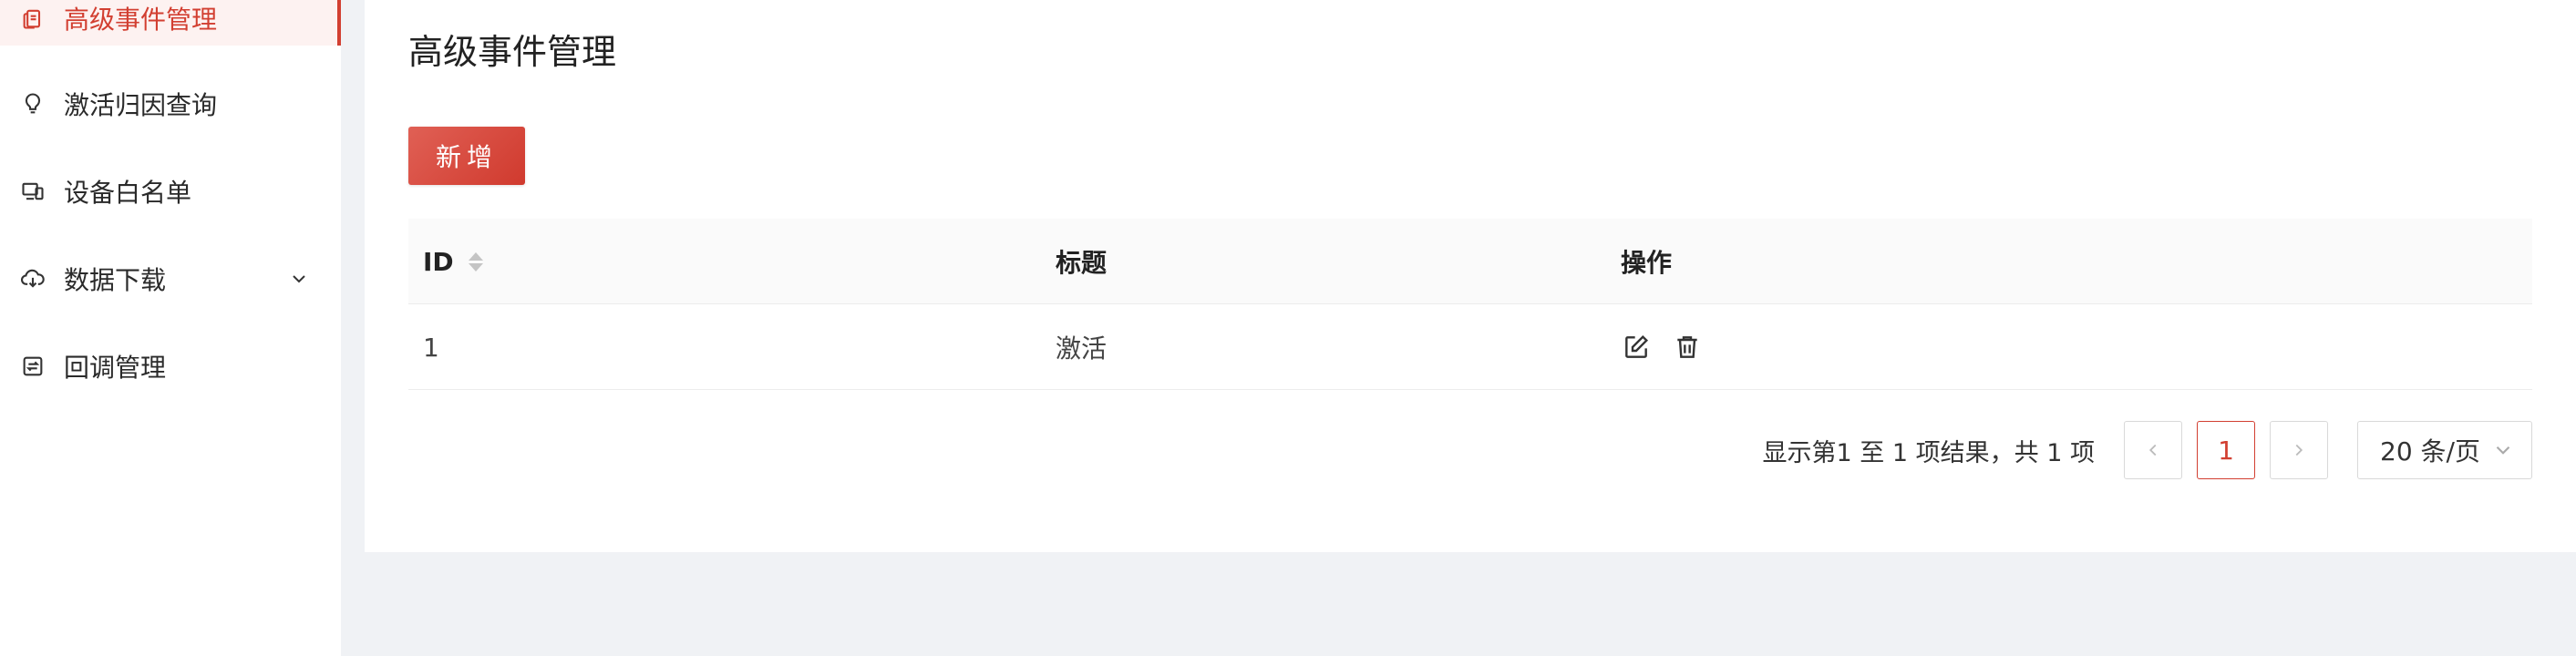 The width and height of the screenshot is (2576, 656). I want to click on page-title: 高级事件管理, so click(512, 52).